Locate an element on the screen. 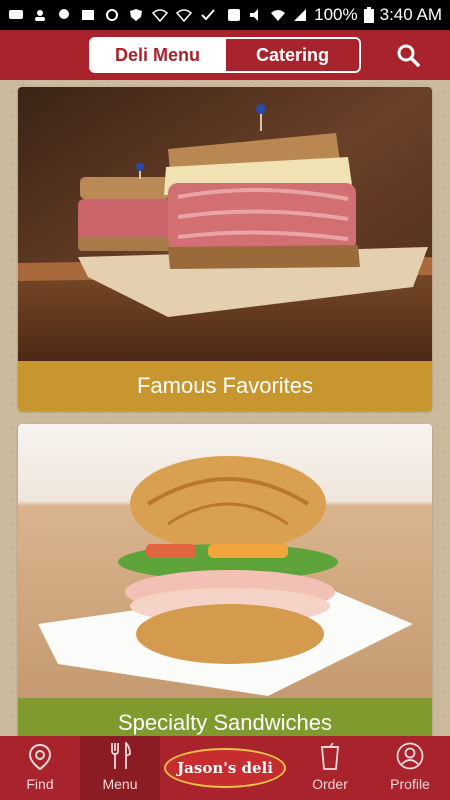 This screenshot has height=800, width=450. nav-profile: Profile is located at coordinates (410, 768).